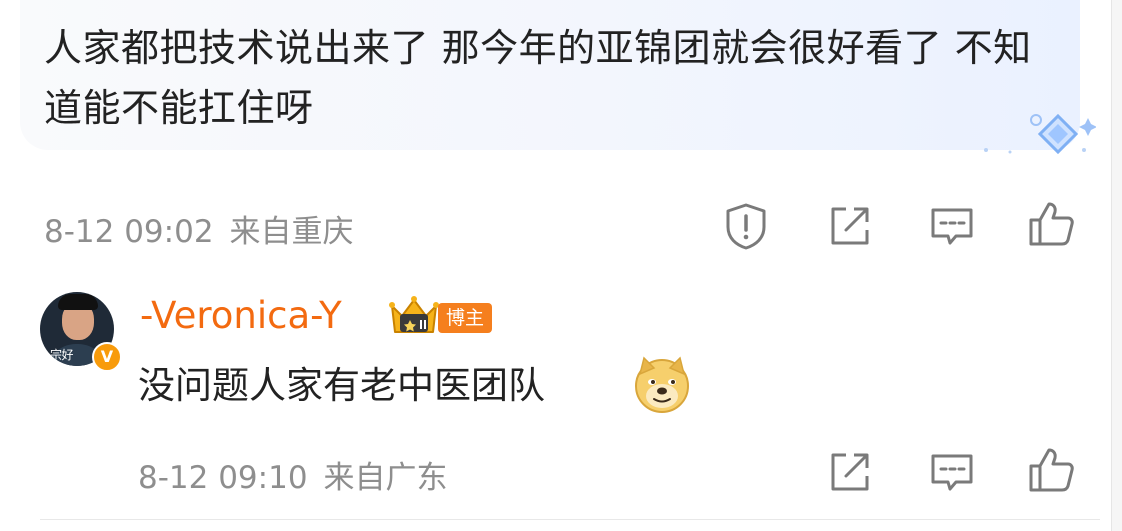 The height and width of the screenshot is (531, 1122). What do you see at coordinates (414, 314) in the screenshot?
I see `crown-badge-icon` at bounding box center [414, 314].